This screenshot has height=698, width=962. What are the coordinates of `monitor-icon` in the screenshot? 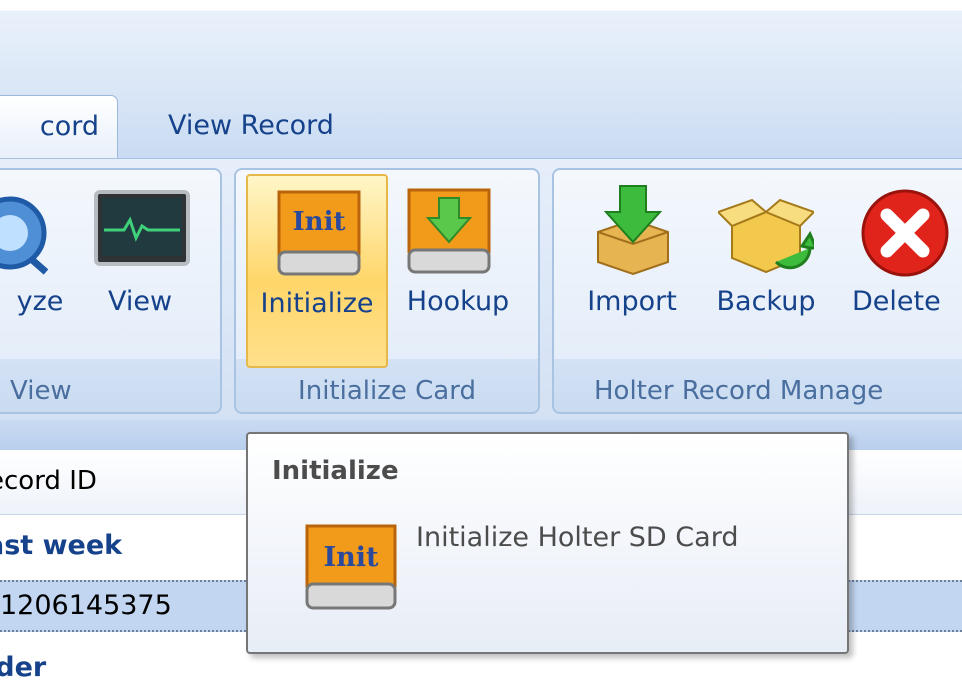 It's located at (142, 228).